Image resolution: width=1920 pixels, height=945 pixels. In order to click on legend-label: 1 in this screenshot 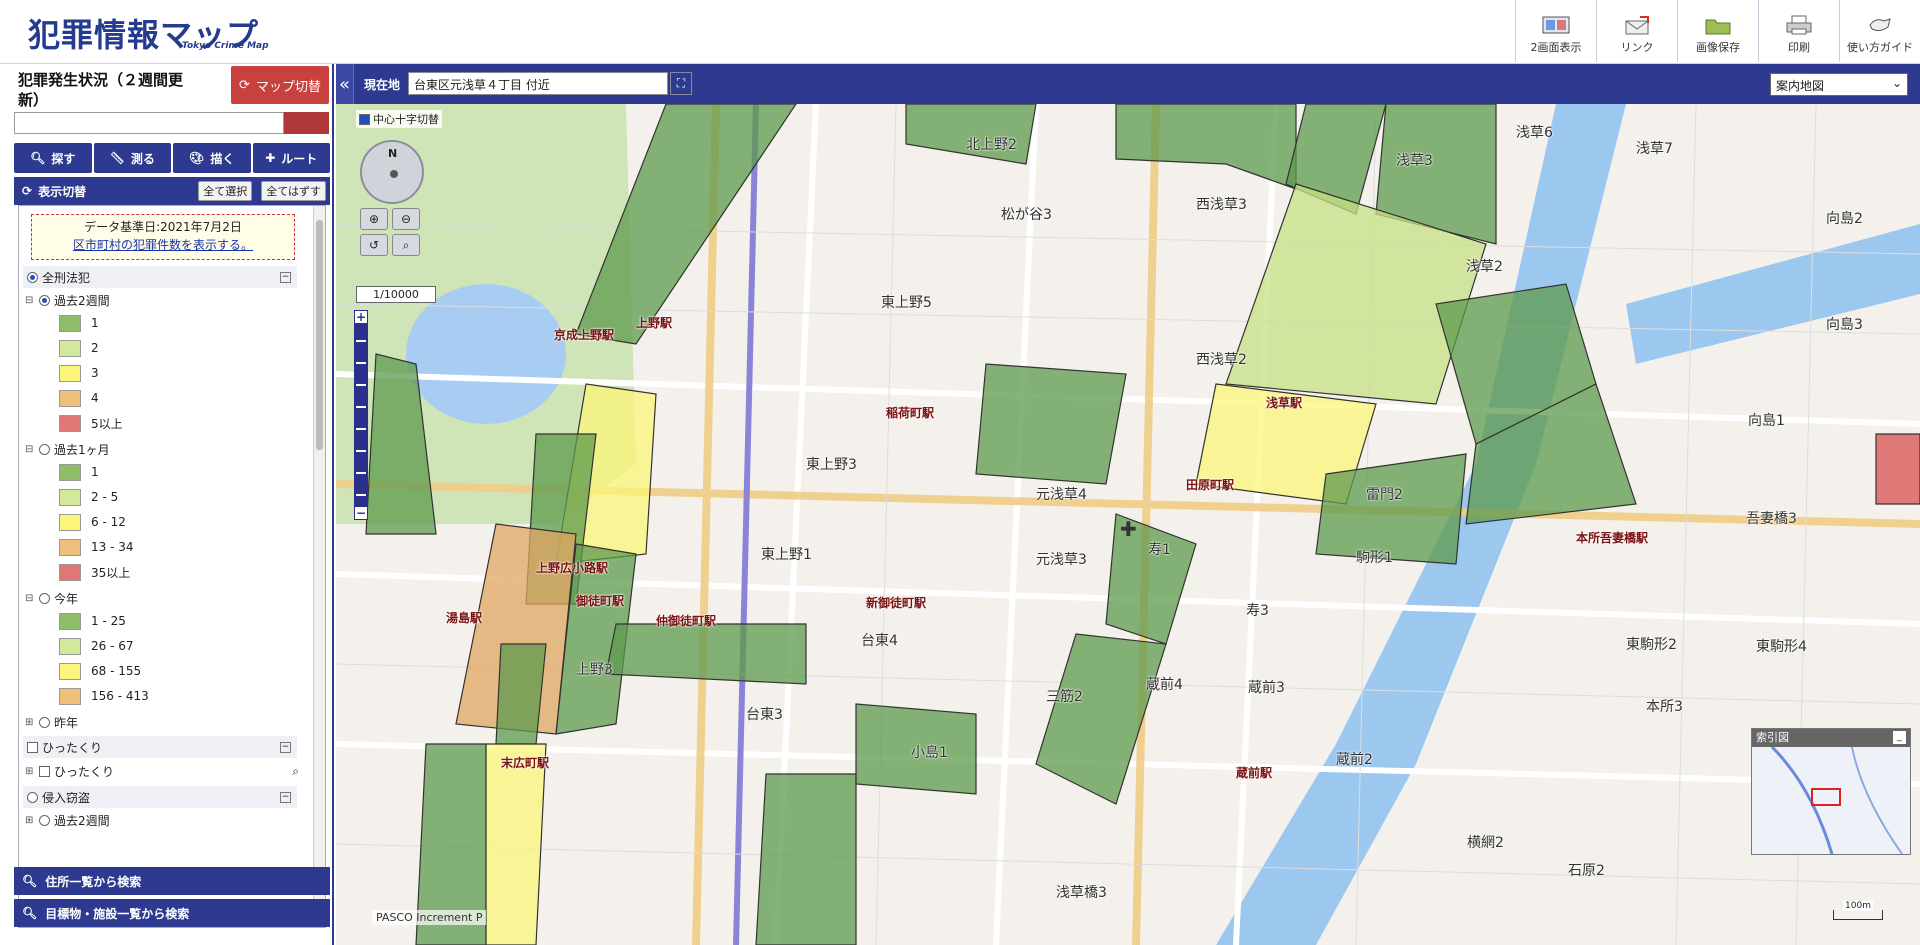, I will do `click(95, 472)`.